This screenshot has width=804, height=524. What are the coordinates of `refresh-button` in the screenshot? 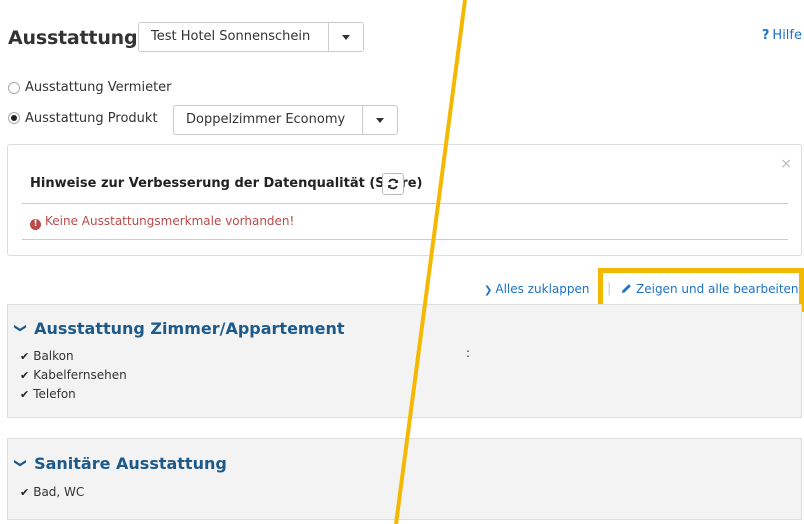 It's located at (393, 184).